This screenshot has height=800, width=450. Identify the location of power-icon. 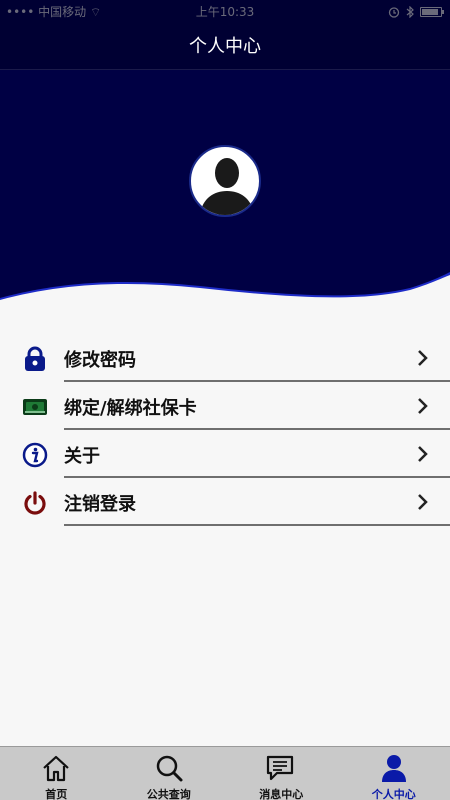
(35, 503).